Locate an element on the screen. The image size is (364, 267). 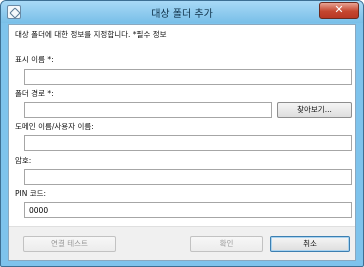
title-bar: 대상 폴더 추가 ✕ is located at coordinates (182, 12).